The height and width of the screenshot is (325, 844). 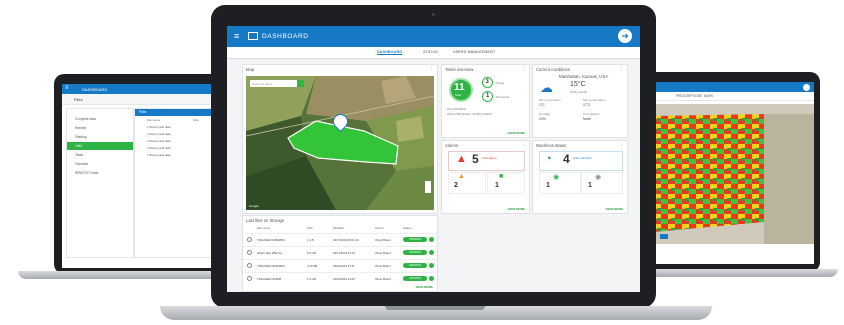 I want to click on left-nav-label: Yield, so click(x=78, y=146).